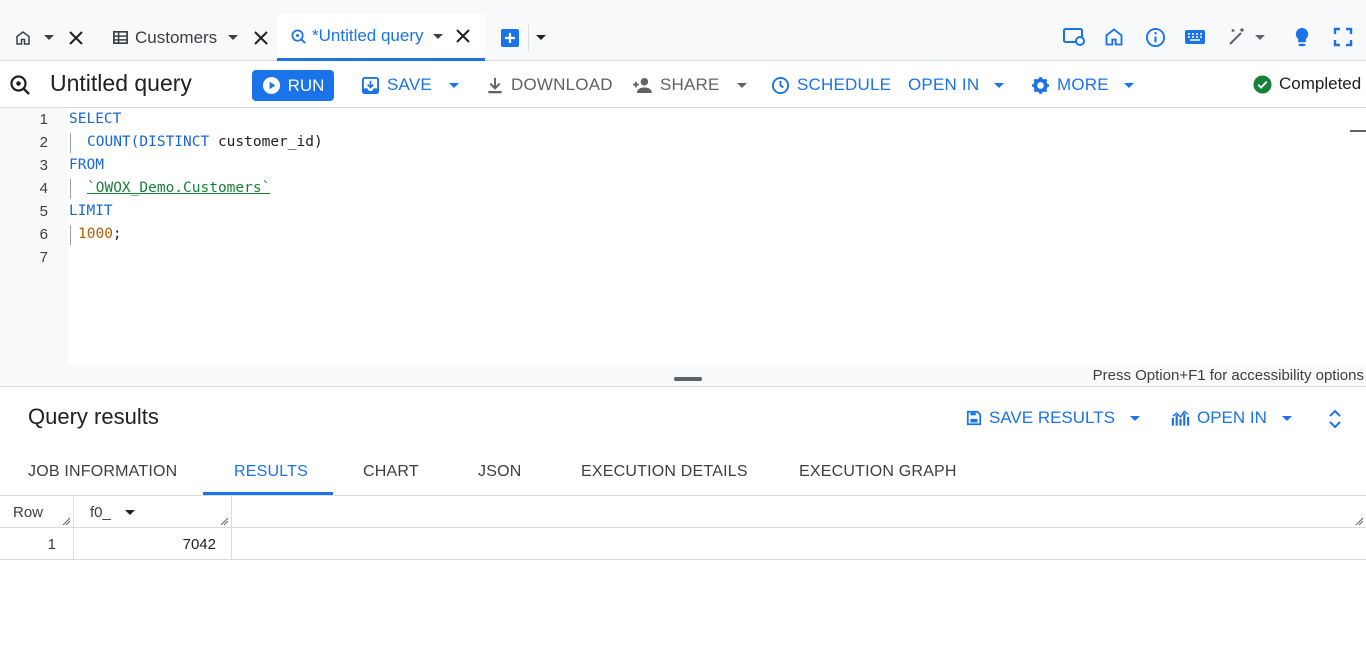  Describe the element at coordinates (23, 38) in the screenshot. I see `home-icon` at that location.